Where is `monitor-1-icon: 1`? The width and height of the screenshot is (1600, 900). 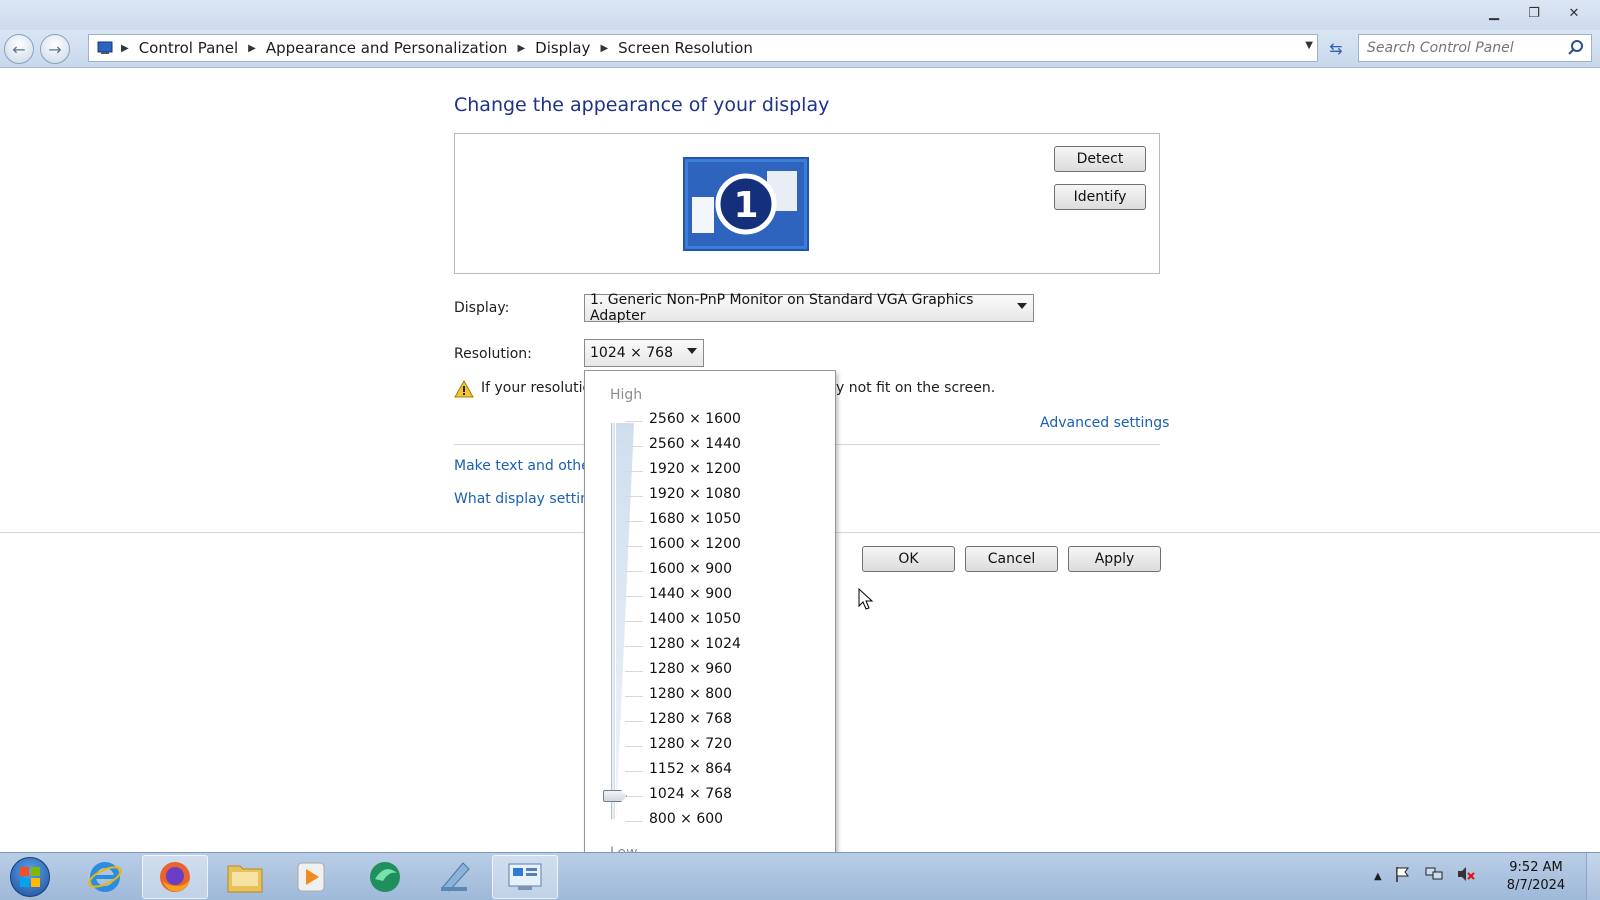
monitor-1-icon: 1 is located at coordinates (746, 204).